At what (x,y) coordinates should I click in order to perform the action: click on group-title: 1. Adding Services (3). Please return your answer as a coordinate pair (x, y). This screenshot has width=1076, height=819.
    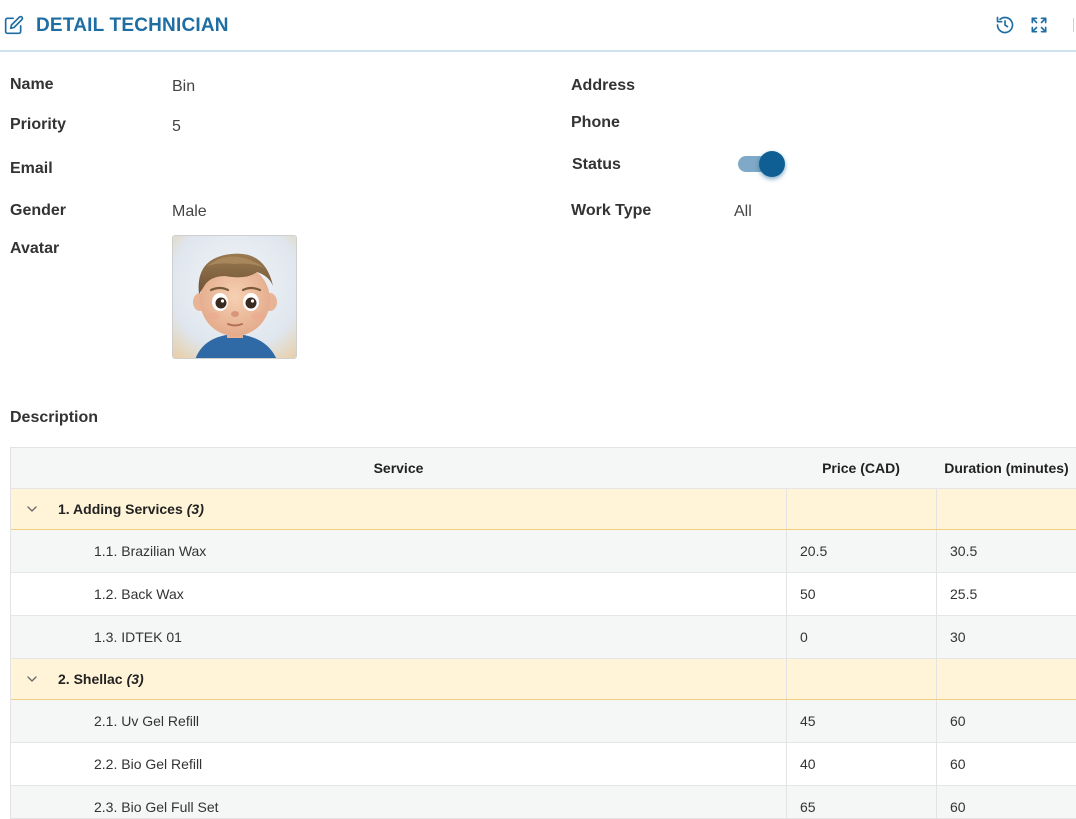
    Looking at the image, I should click on (131, 509).